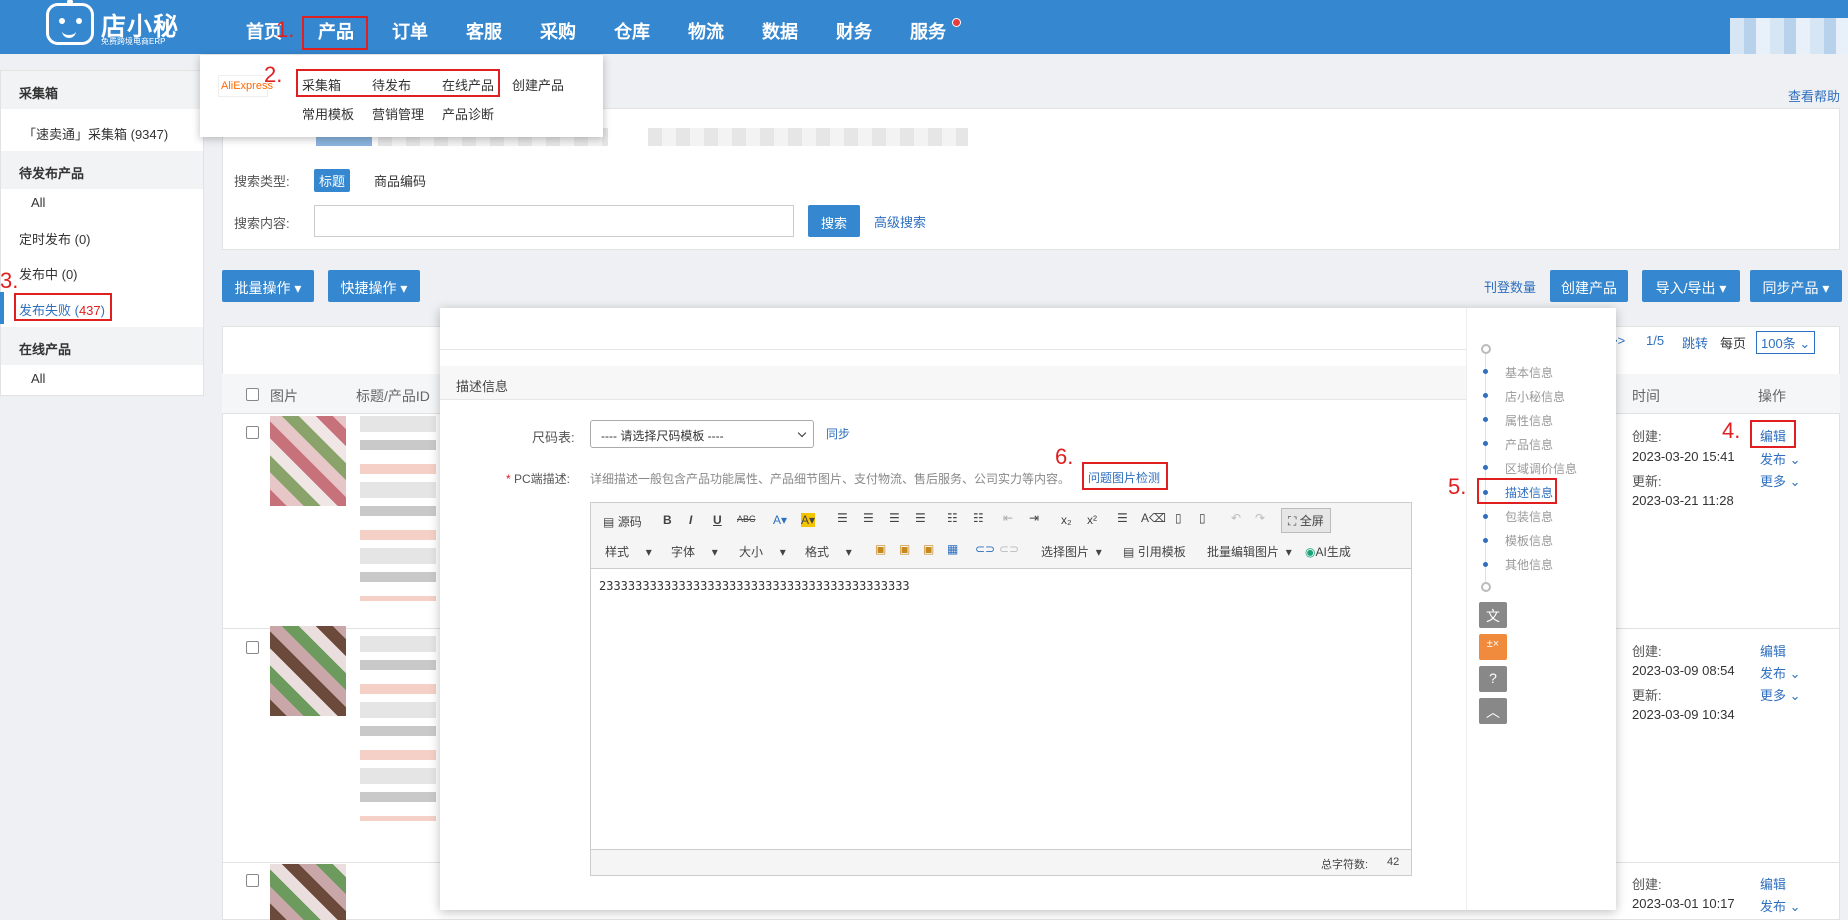 The image size is (1848, 920). Describe the element at coordinates (1695, 342) in the screenshot. I see `pager-jump: 跳转` at that location.